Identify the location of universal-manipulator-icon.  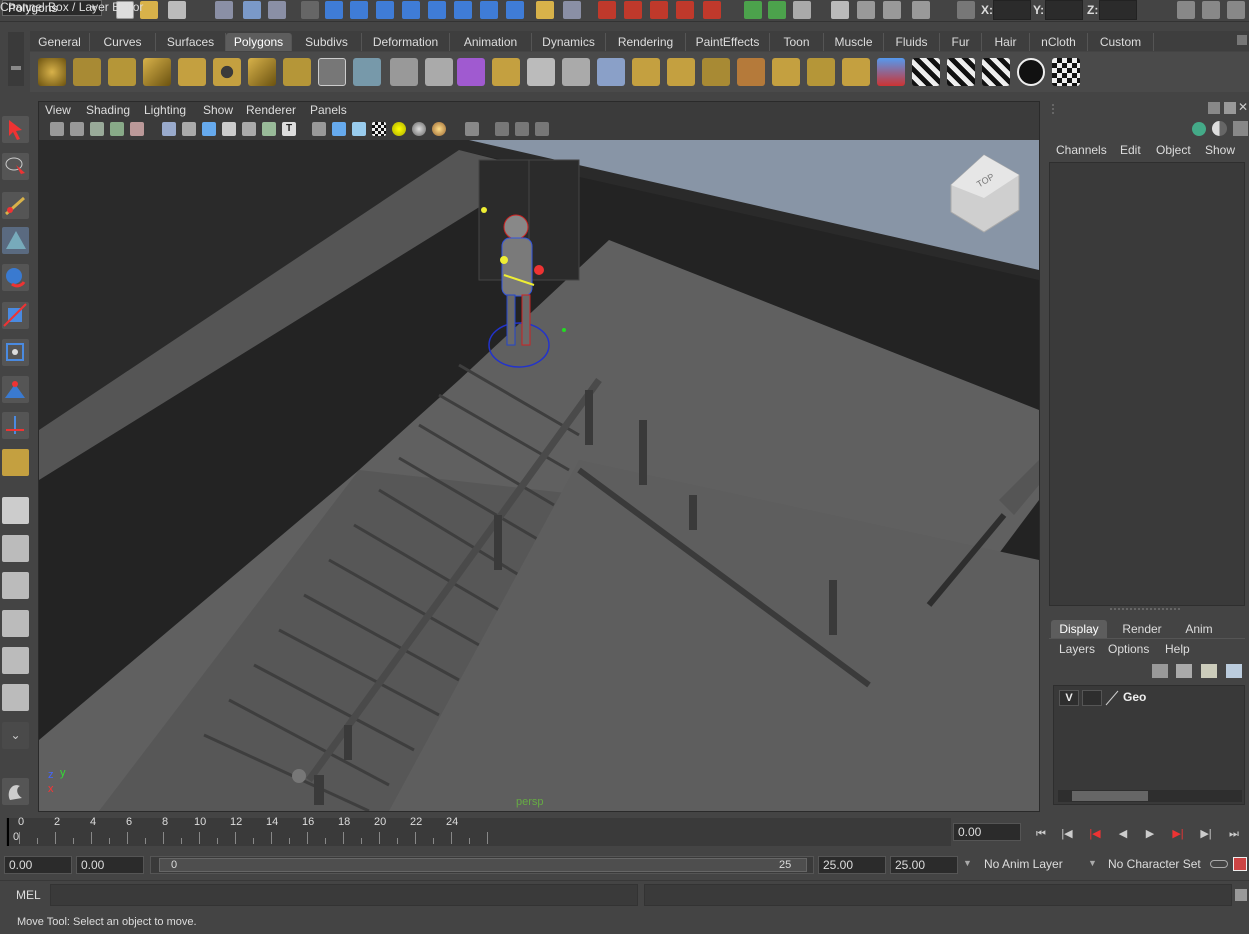
(15, 352).